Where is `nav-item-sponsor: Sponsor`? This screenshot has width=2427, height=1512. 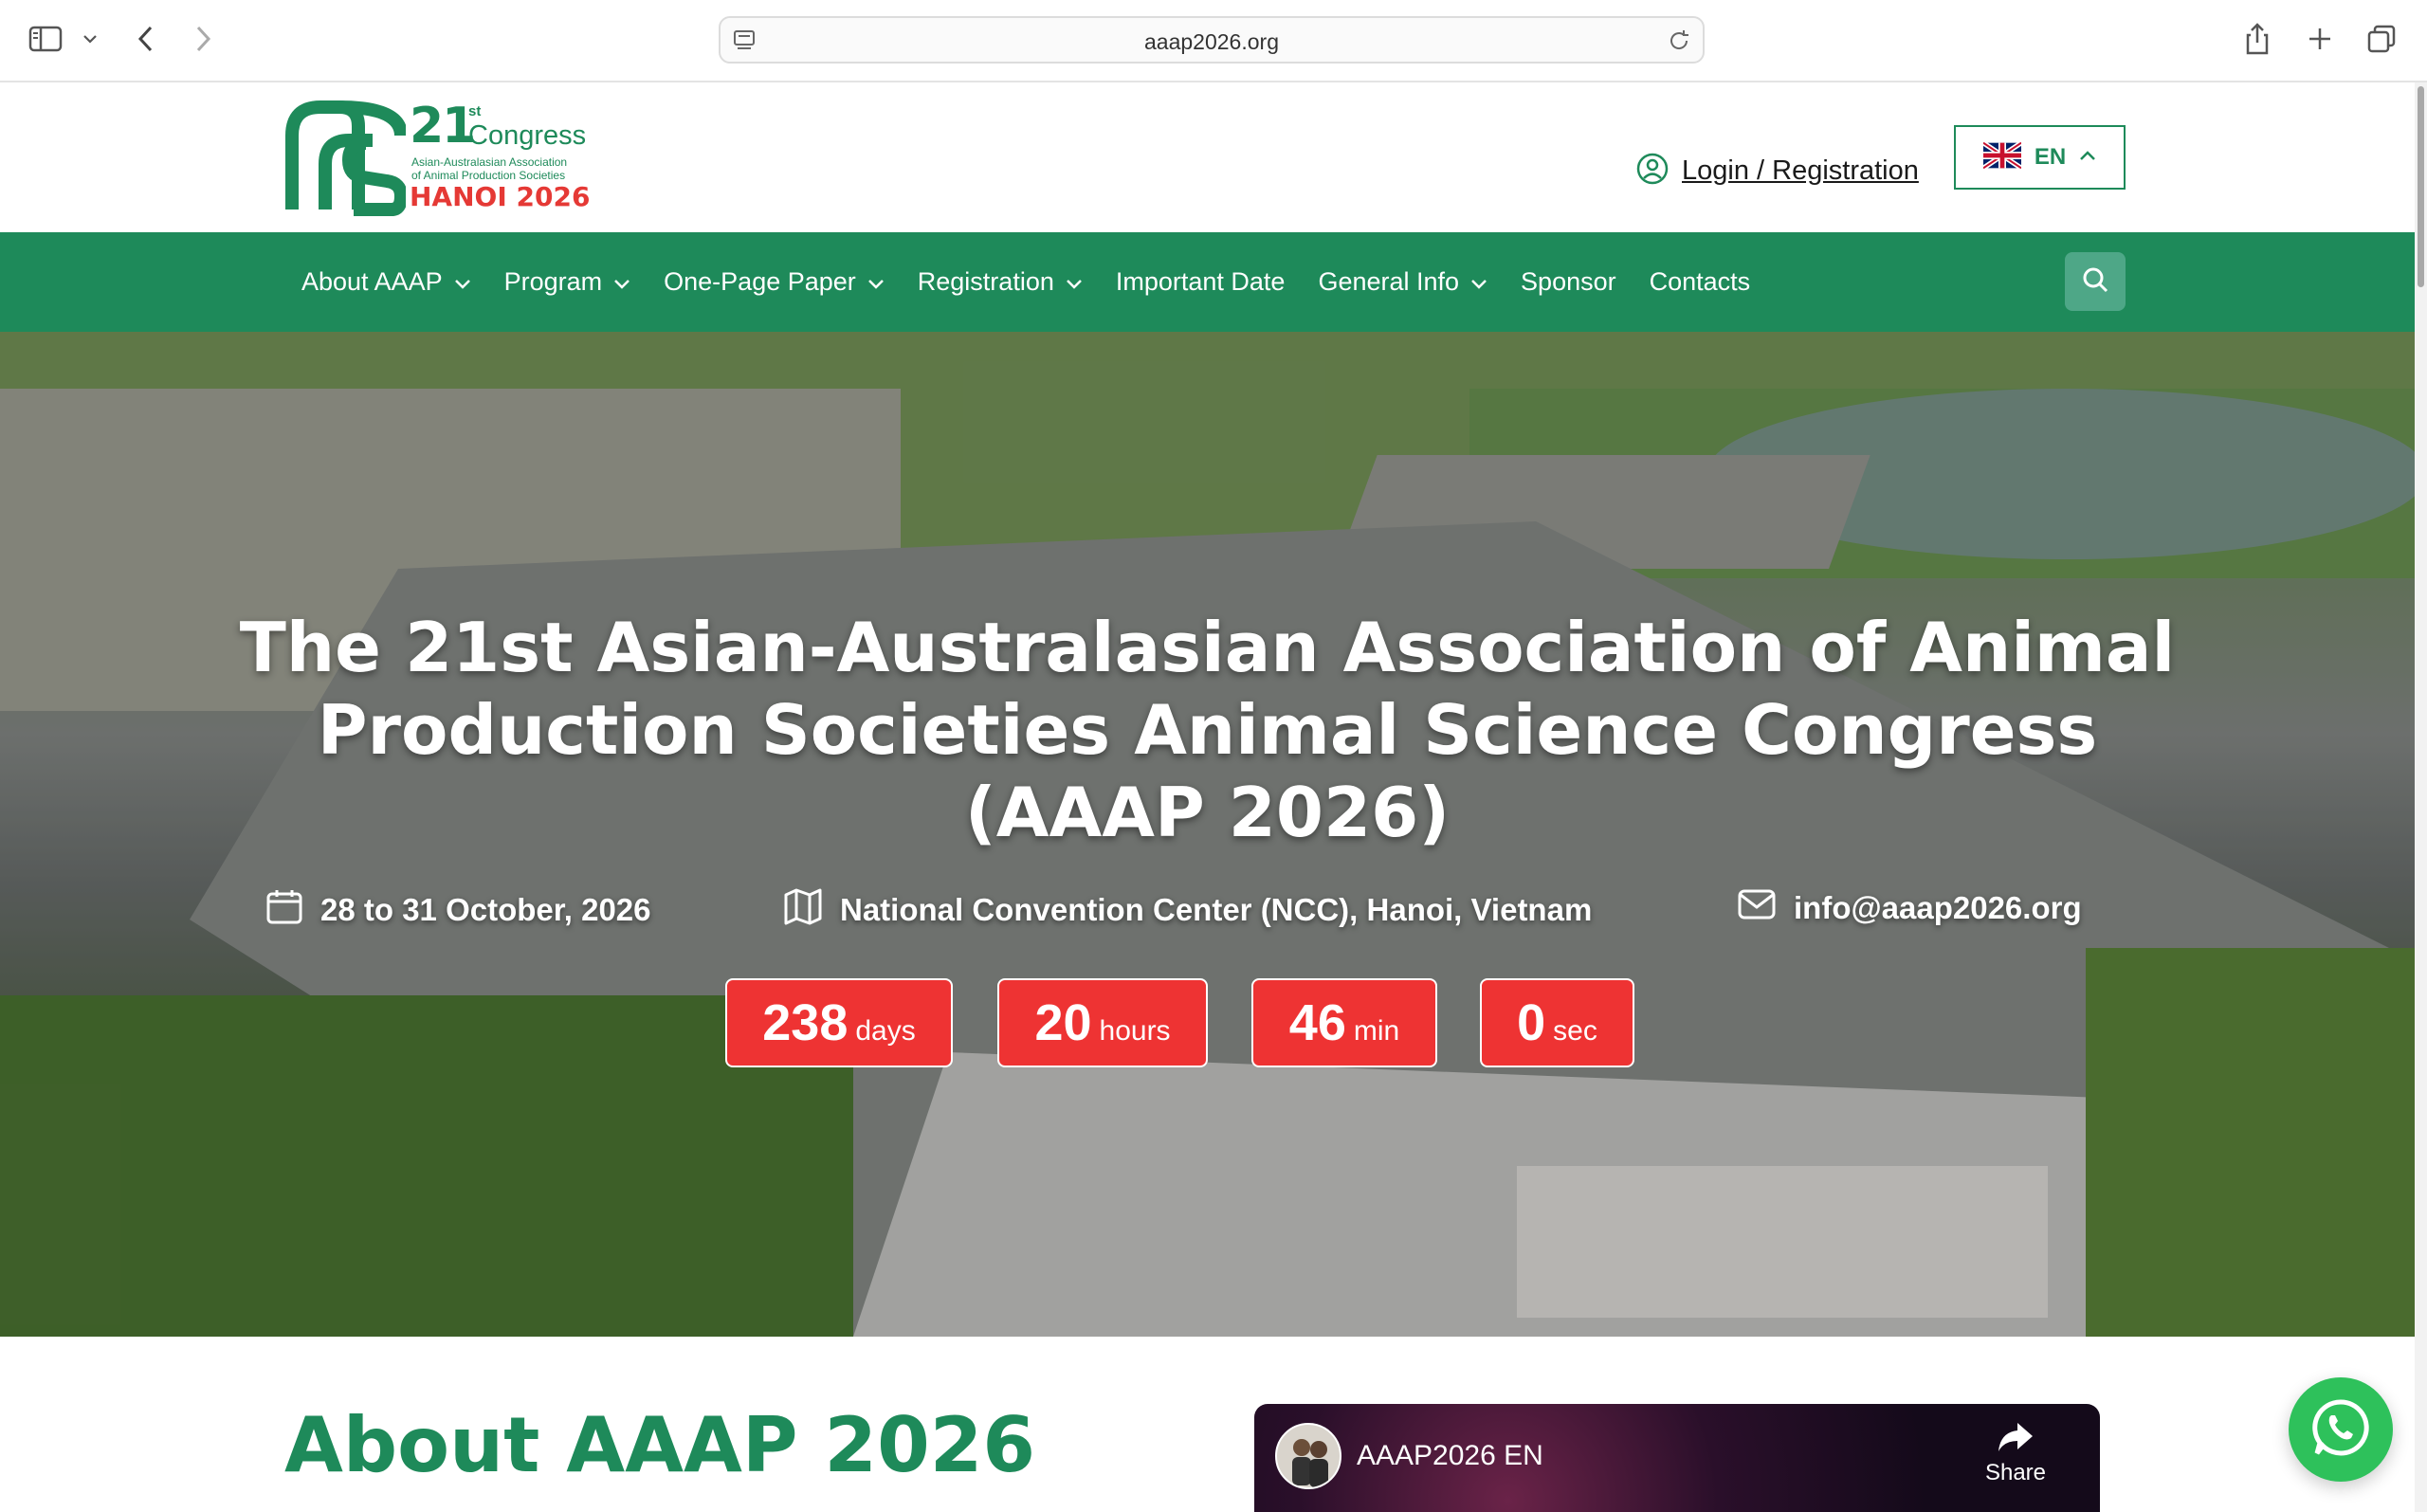 nav-item-sponsor: Sponsor is located at coordinates (1568, 282).